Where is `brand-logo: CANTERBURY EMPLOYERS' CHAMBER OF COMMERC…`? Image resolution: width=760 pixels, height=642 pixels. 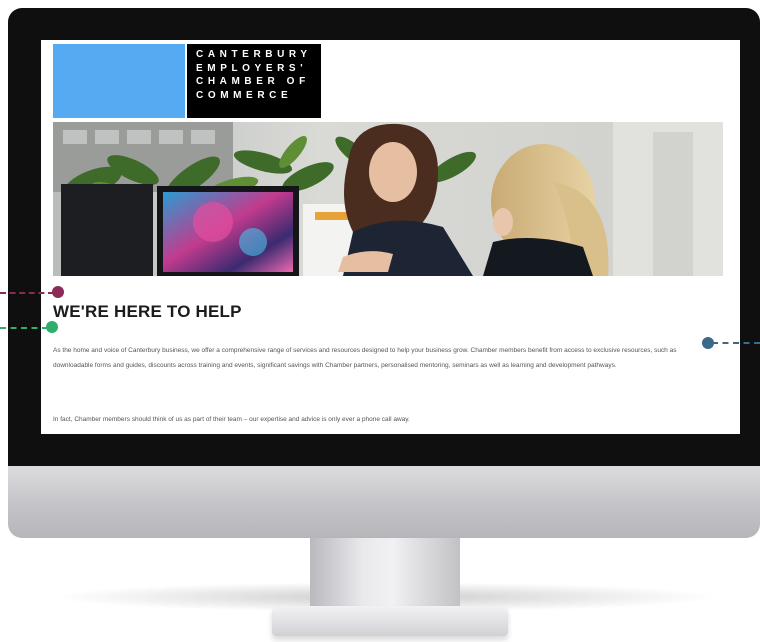 brand-logo: CANTERBURY EMPLOYERS' CHAMBER OF COMMERC… is located at coordinates (254, 81).